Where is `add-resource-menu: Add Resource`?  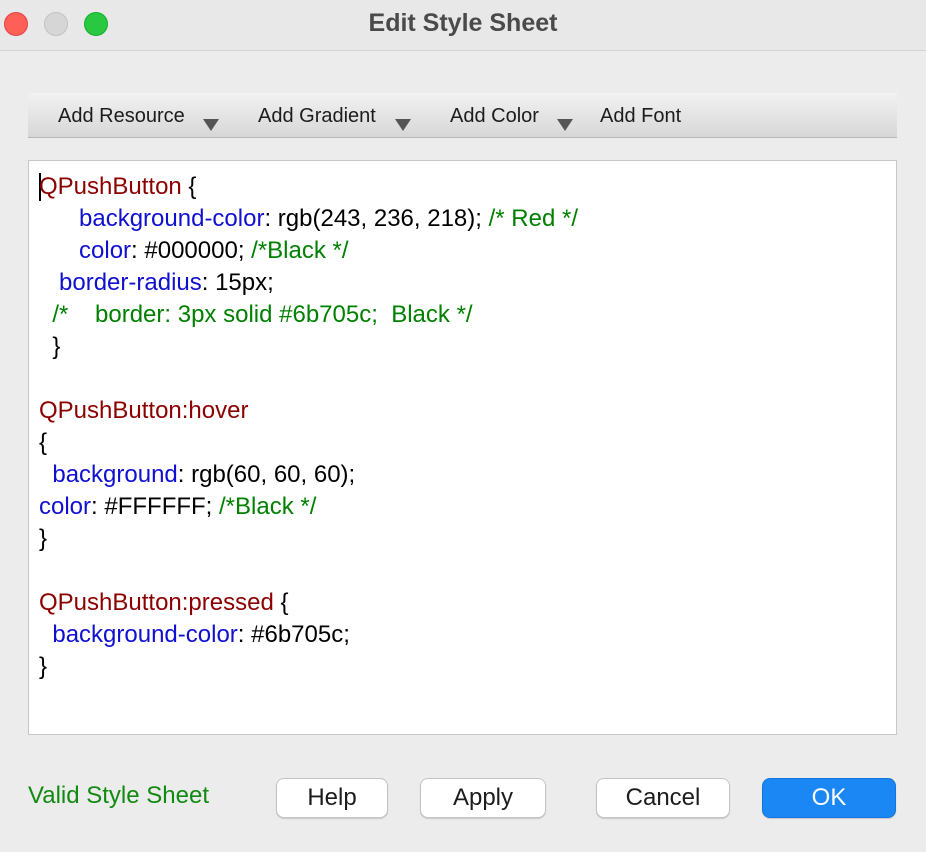
add-resource-menu: Add Resource is located at coordinates (121, 115).